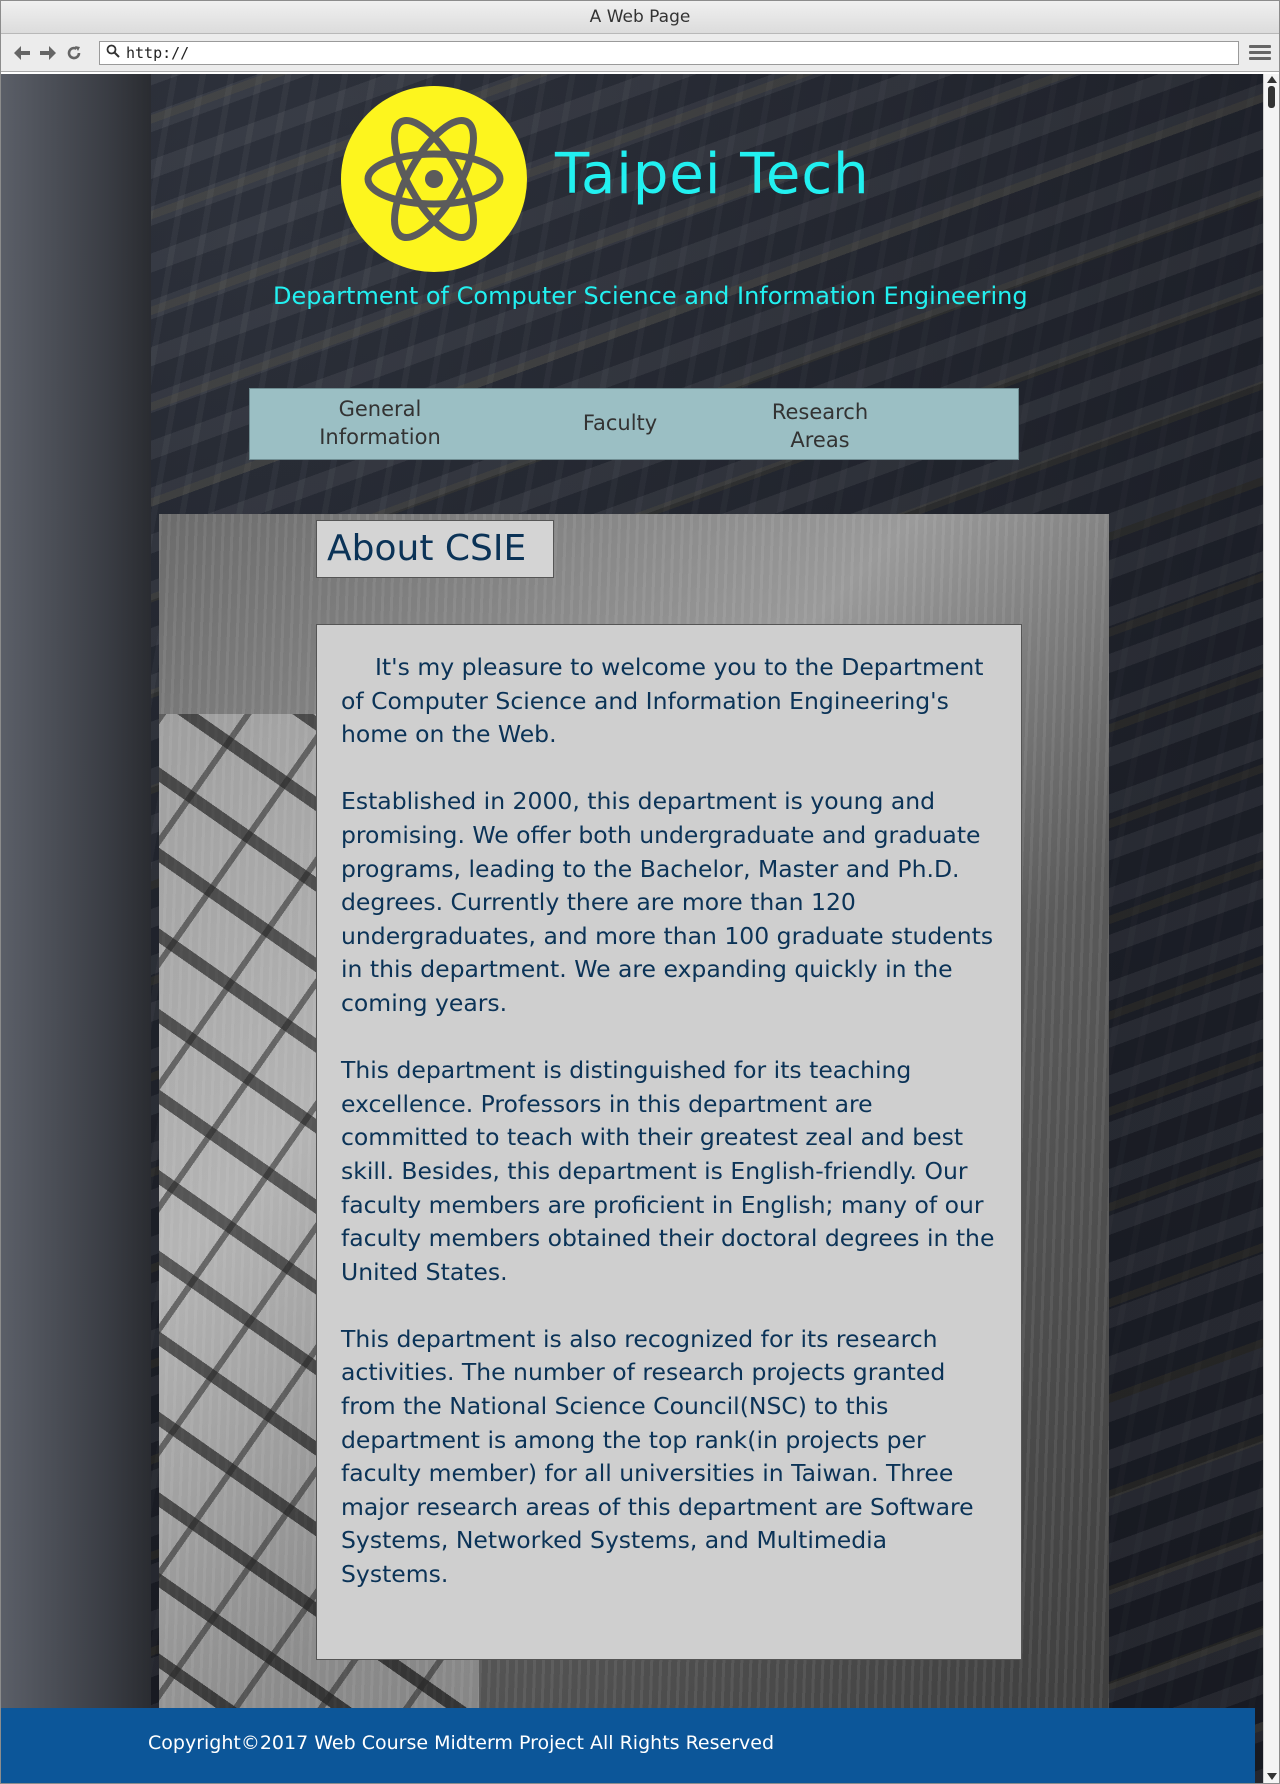 This screenshot has width=1280, height=1784. What do you see at coordinates (1271, 928) in the screenshot?
I see `vertical-scrollbar` at bounding box center [1271, 928].